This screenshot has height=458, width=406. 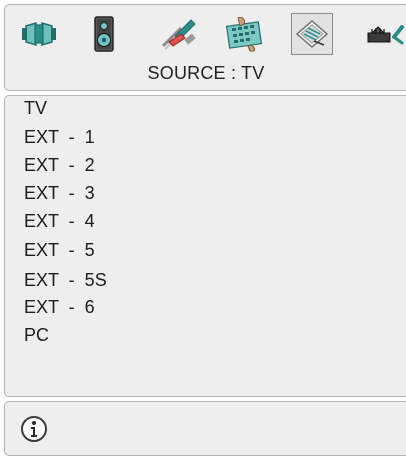 I want to click on source-item-ext2: EXT - 2, so click(x=174, y=165).